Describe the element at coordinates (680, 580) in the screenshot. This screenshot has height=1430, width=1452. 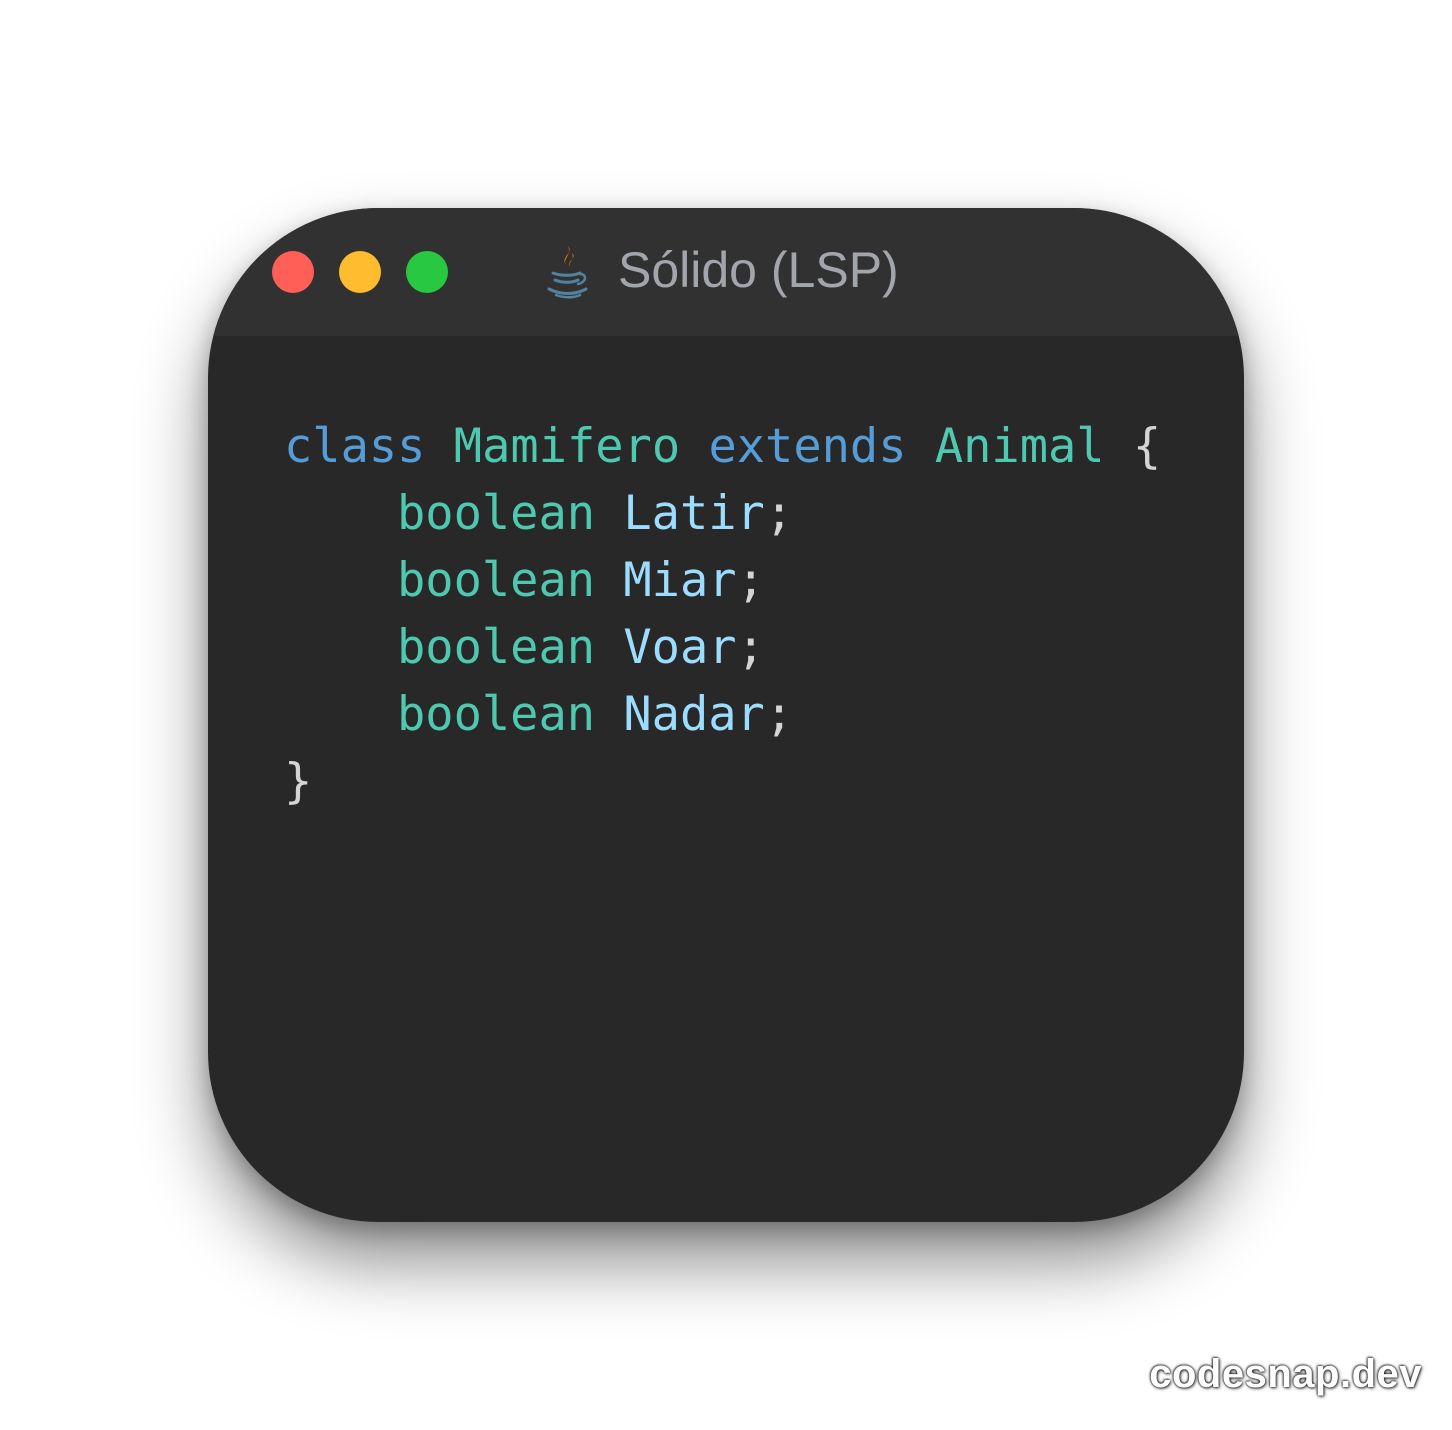
I see `field-name-token: Miar` at that location.